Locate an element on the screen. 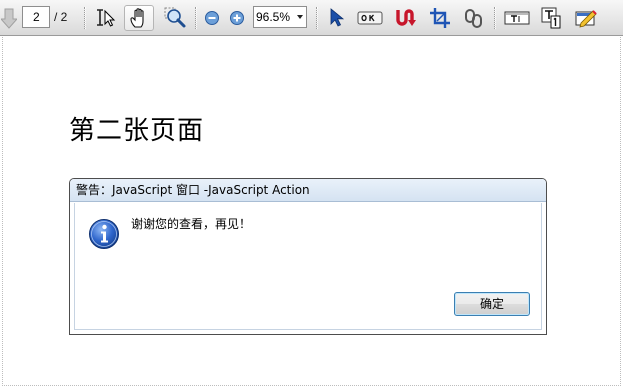  select-object-icon is located at coordinates (337, 17).